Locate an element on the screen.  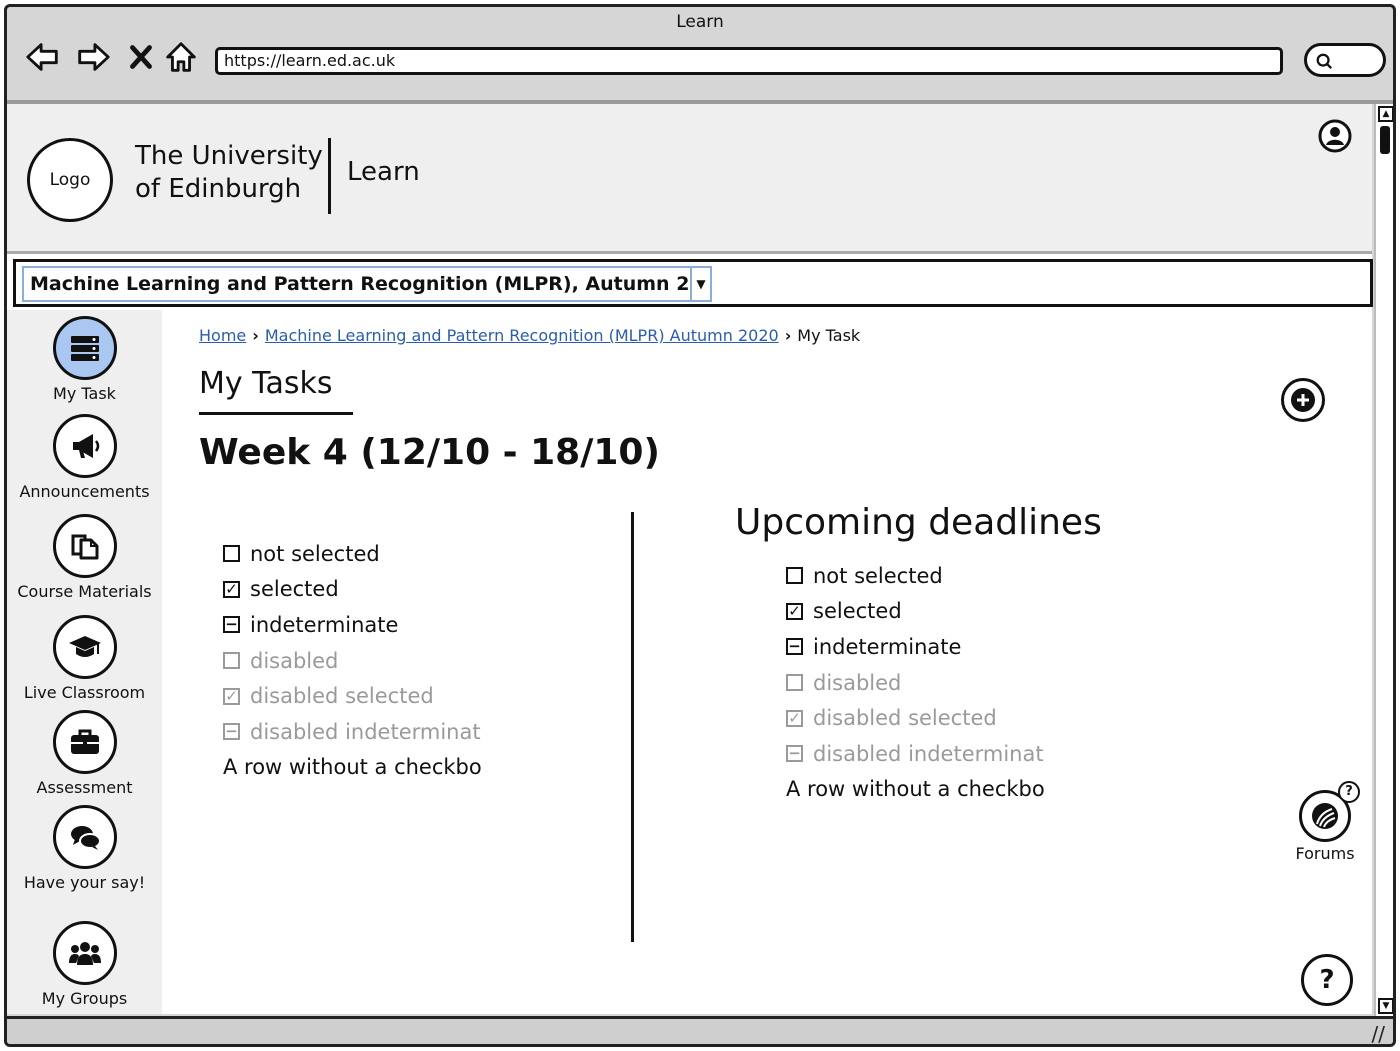
copy-icon is located at coordinates (84, 547).